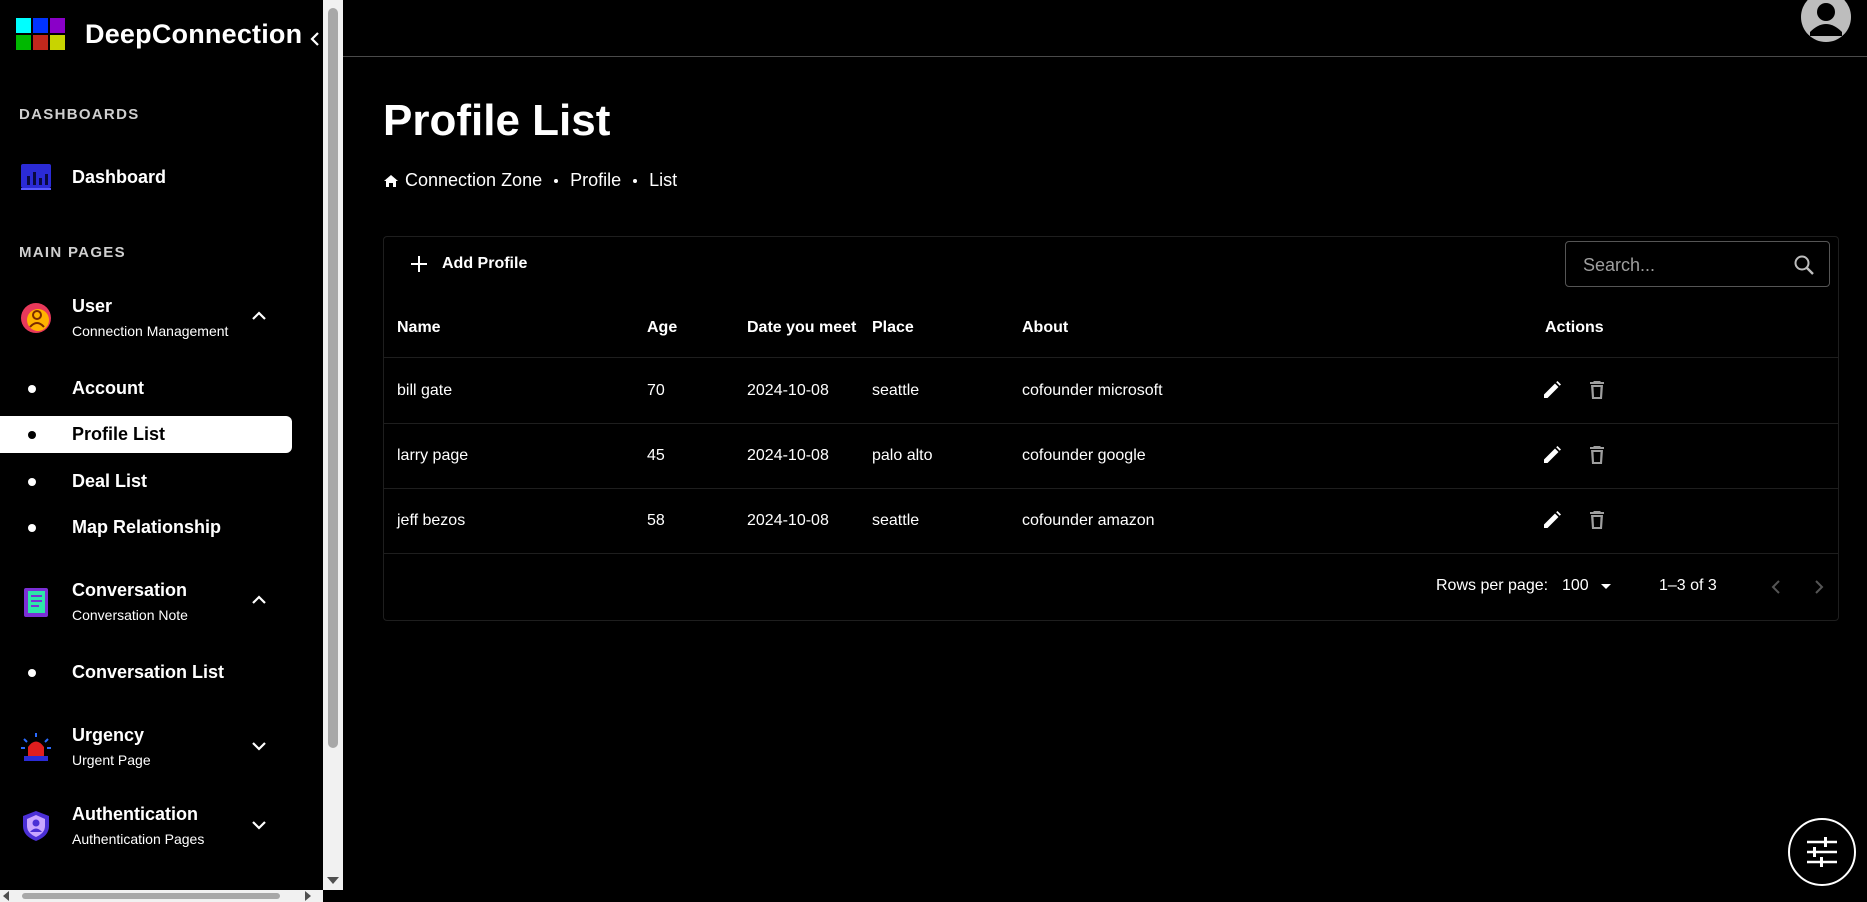  Describe the element at coordinates (85, 746) in the screenshot. I see `sidebar-group-urgency: Urgency Urgent Page` at that location.